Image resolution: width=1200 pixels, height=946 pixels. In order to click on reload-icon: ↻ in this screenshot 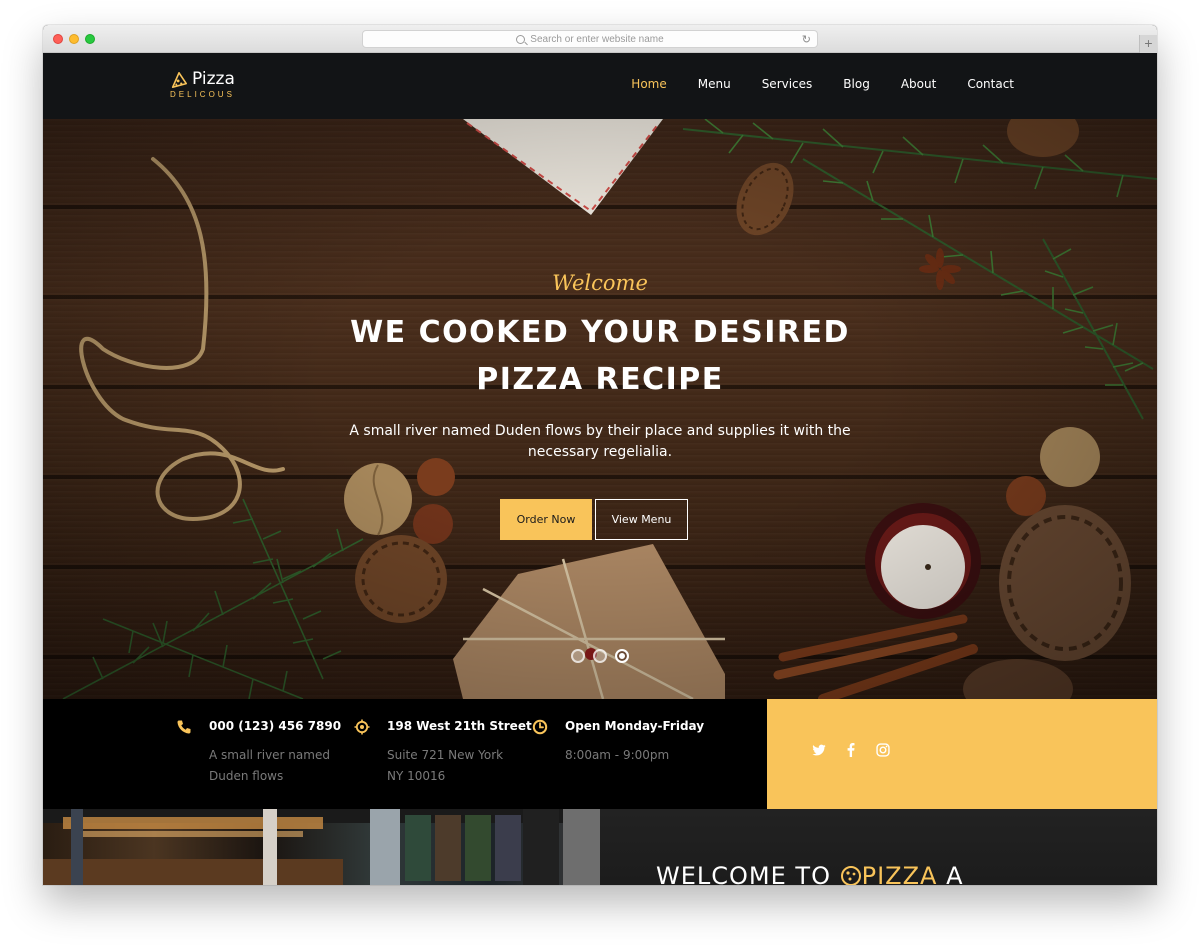, I will do `click(806, 39)`.